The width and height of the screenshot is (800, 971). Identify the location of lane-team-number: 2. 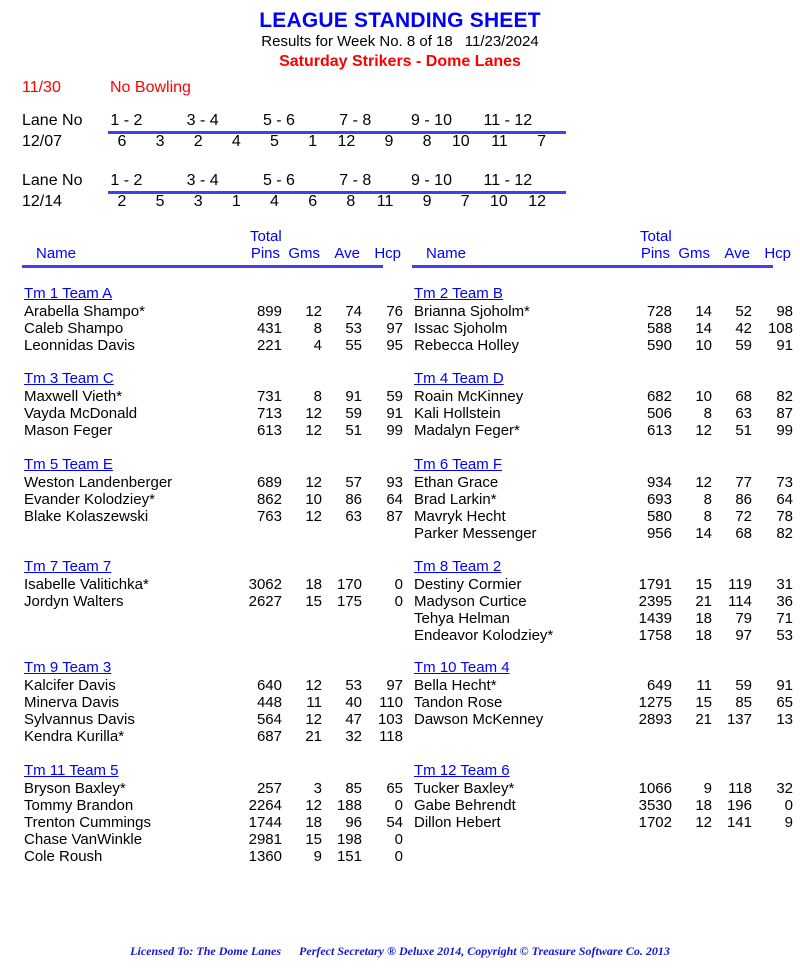
(198, 141).